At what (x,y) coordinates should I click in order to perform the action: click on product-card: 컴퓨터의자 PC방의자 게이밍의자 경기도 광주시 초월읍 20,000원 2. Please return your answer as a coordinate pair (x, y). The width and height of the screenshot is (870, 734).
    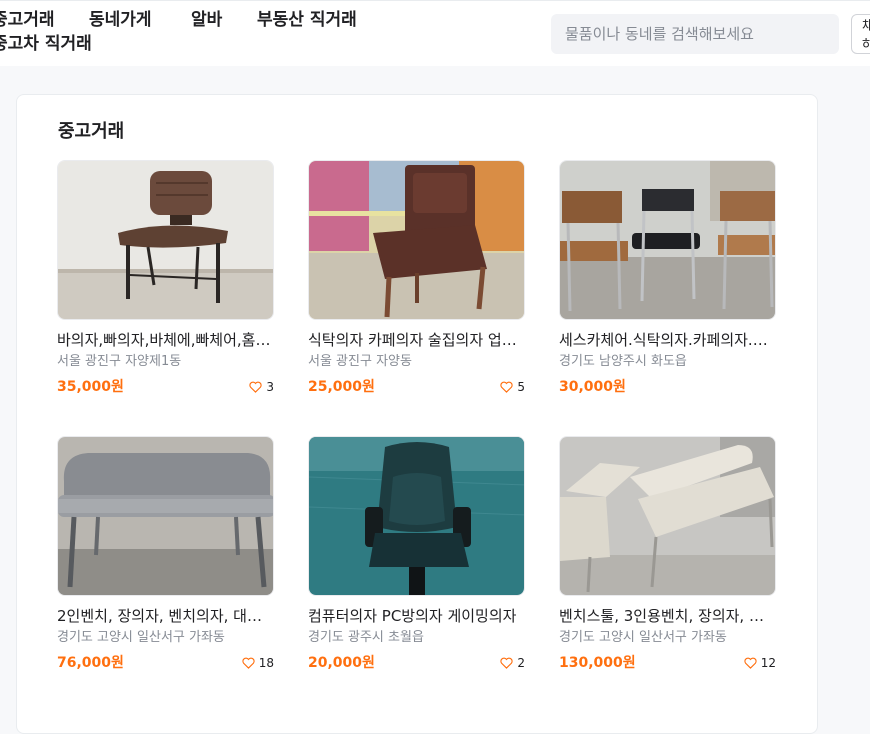
    Looking at the image, I should click on (416, 556).